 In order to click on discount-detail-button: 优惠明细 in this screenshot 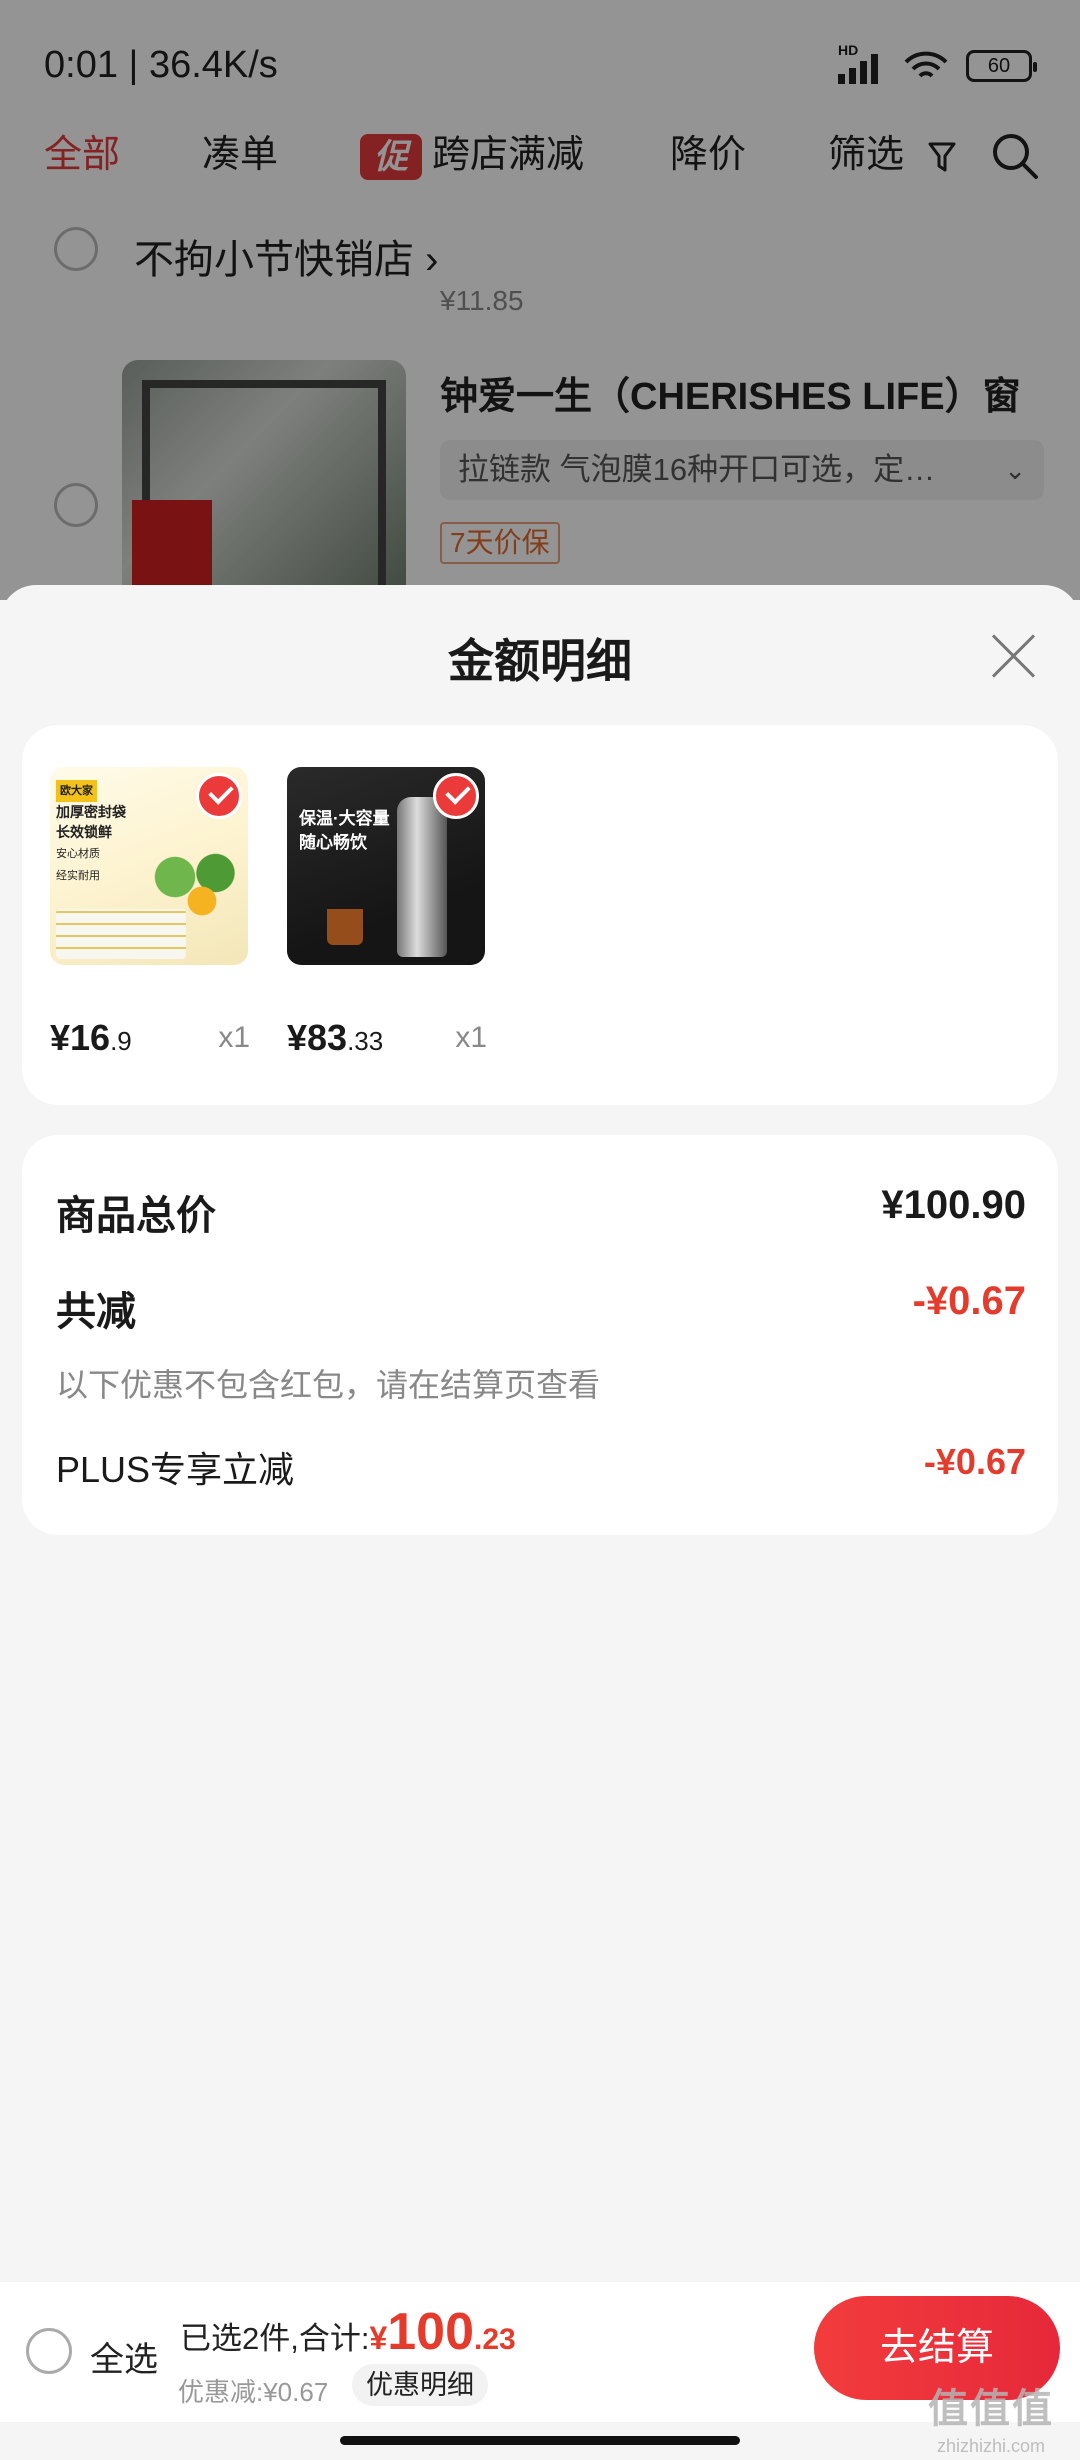, I will do `click(420, 2385)`.